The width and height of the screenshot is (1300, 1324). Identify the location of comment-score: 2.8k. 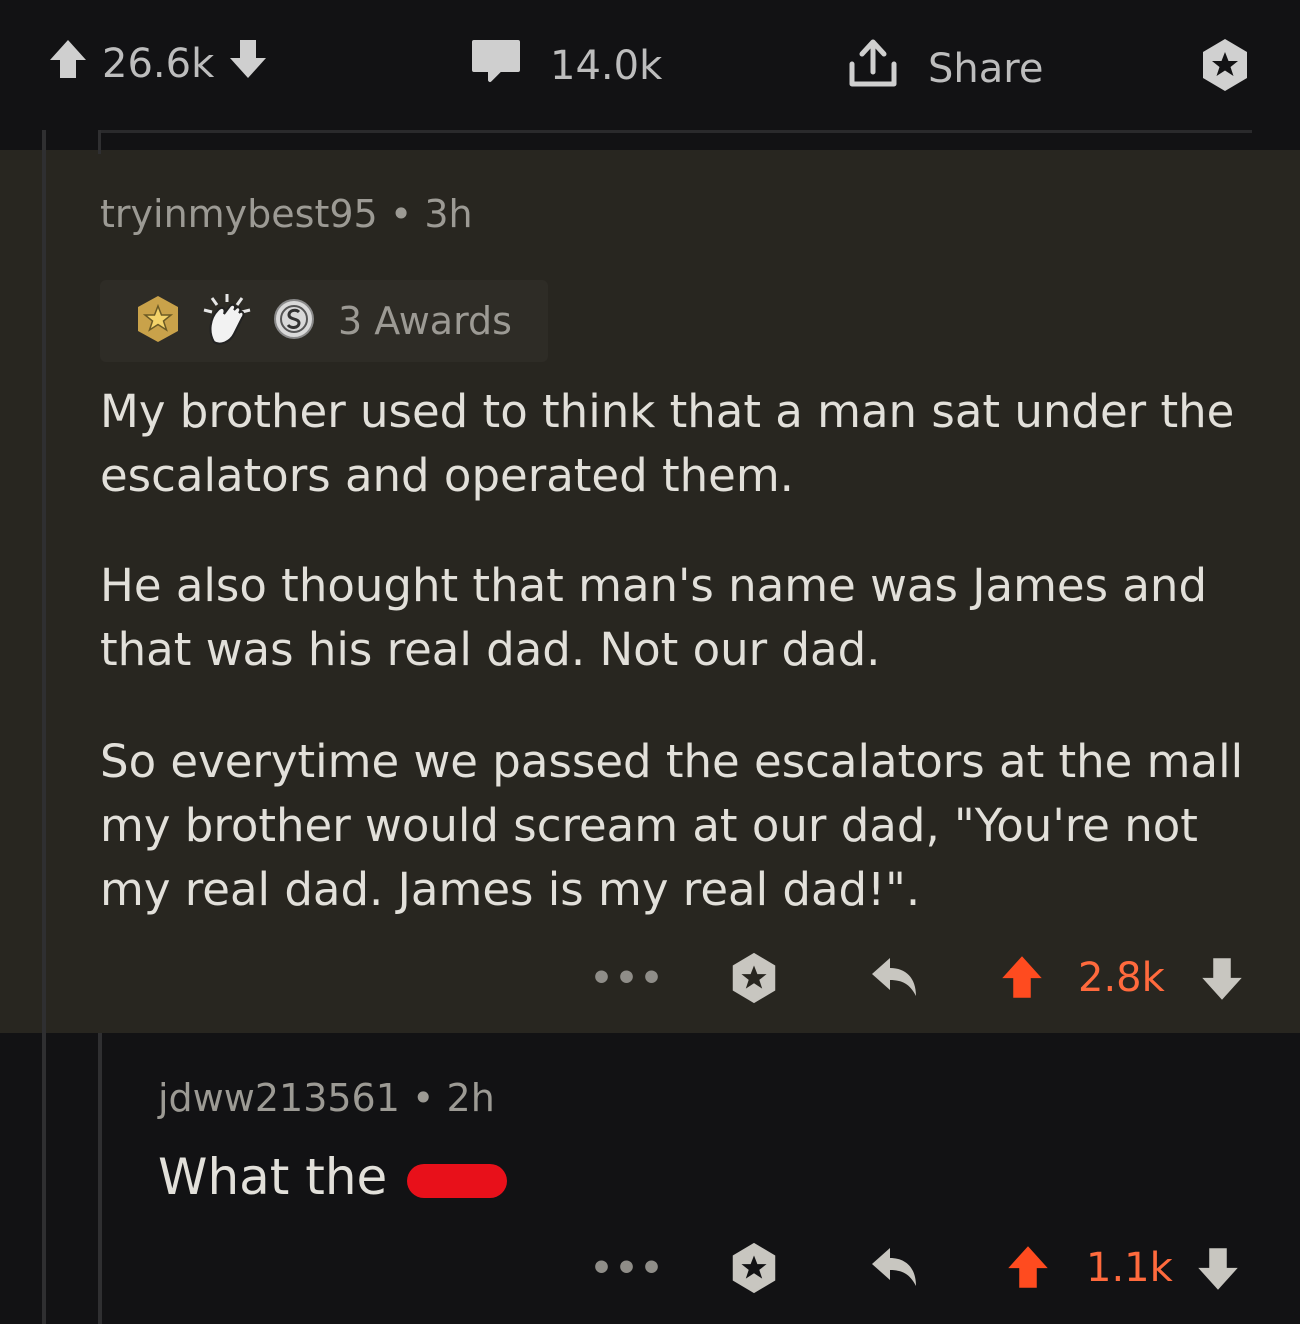
(1121, 978).